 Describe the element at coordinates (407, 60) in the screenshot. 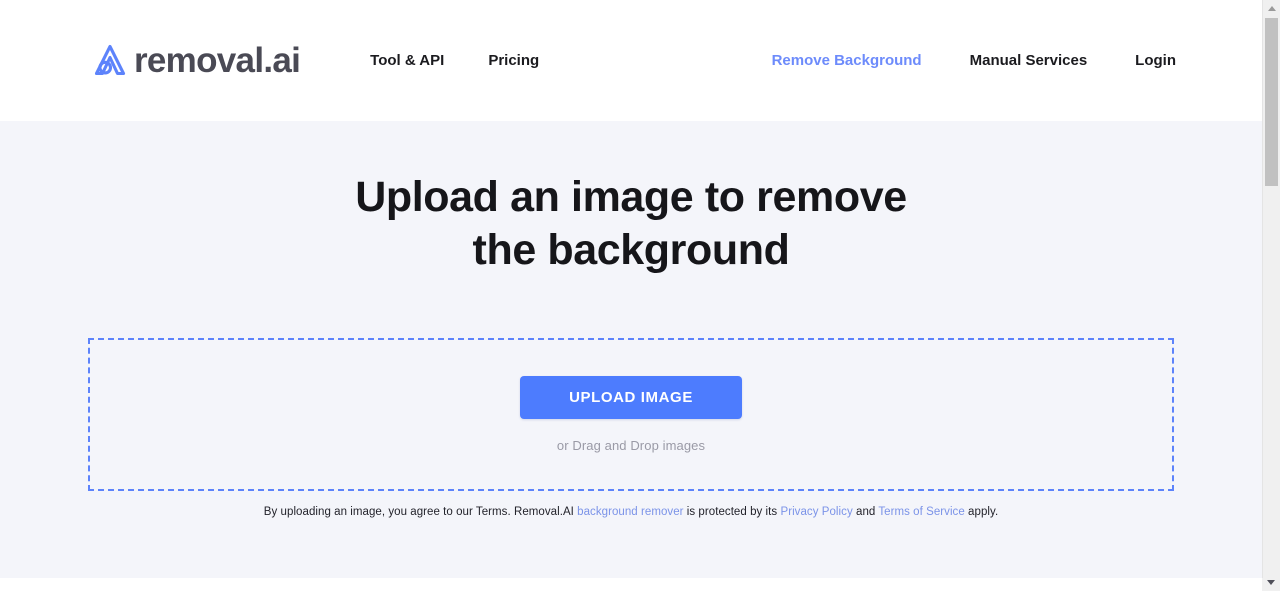

I see `nav-item-tool-and-api: Tool & API` at that location.